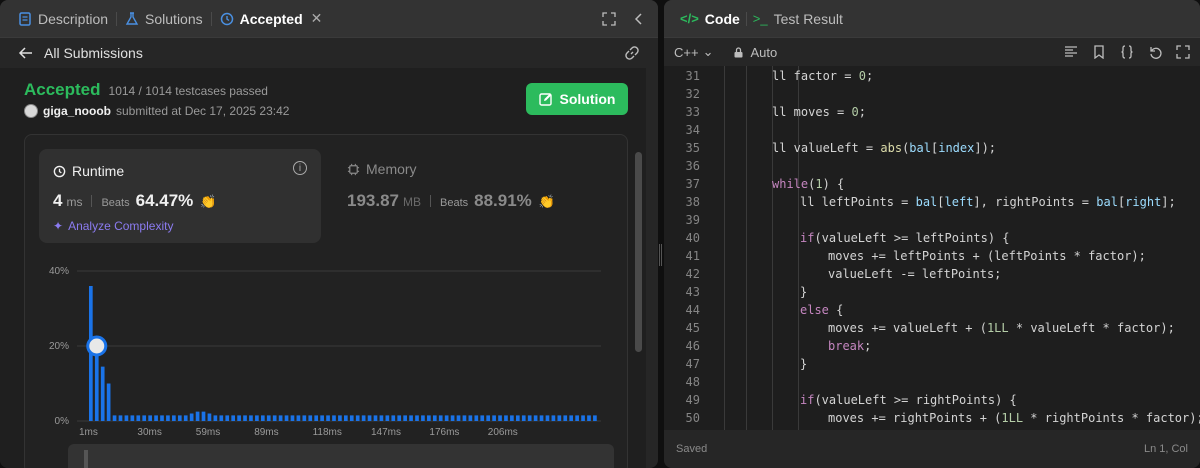  Describe the element at coordinates (1099, 52) in the screenshot. I see `bookmark-icon` at that location.